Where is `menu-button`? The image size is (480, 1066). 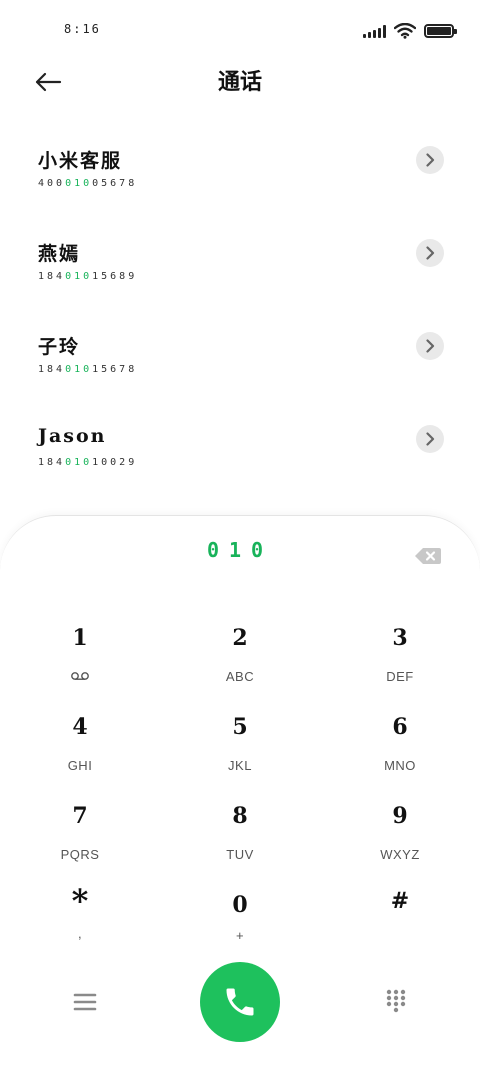 menu-button is located at coordinates (85, 1002).